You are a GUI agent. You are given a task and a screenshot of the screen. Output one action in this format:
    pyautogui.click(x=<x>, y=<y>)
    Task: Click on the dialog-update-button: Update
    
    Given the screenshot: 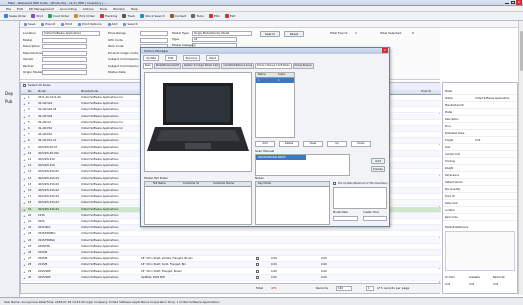 What is the action you would take?
    pyautogui.click(x=151, y=58)
    